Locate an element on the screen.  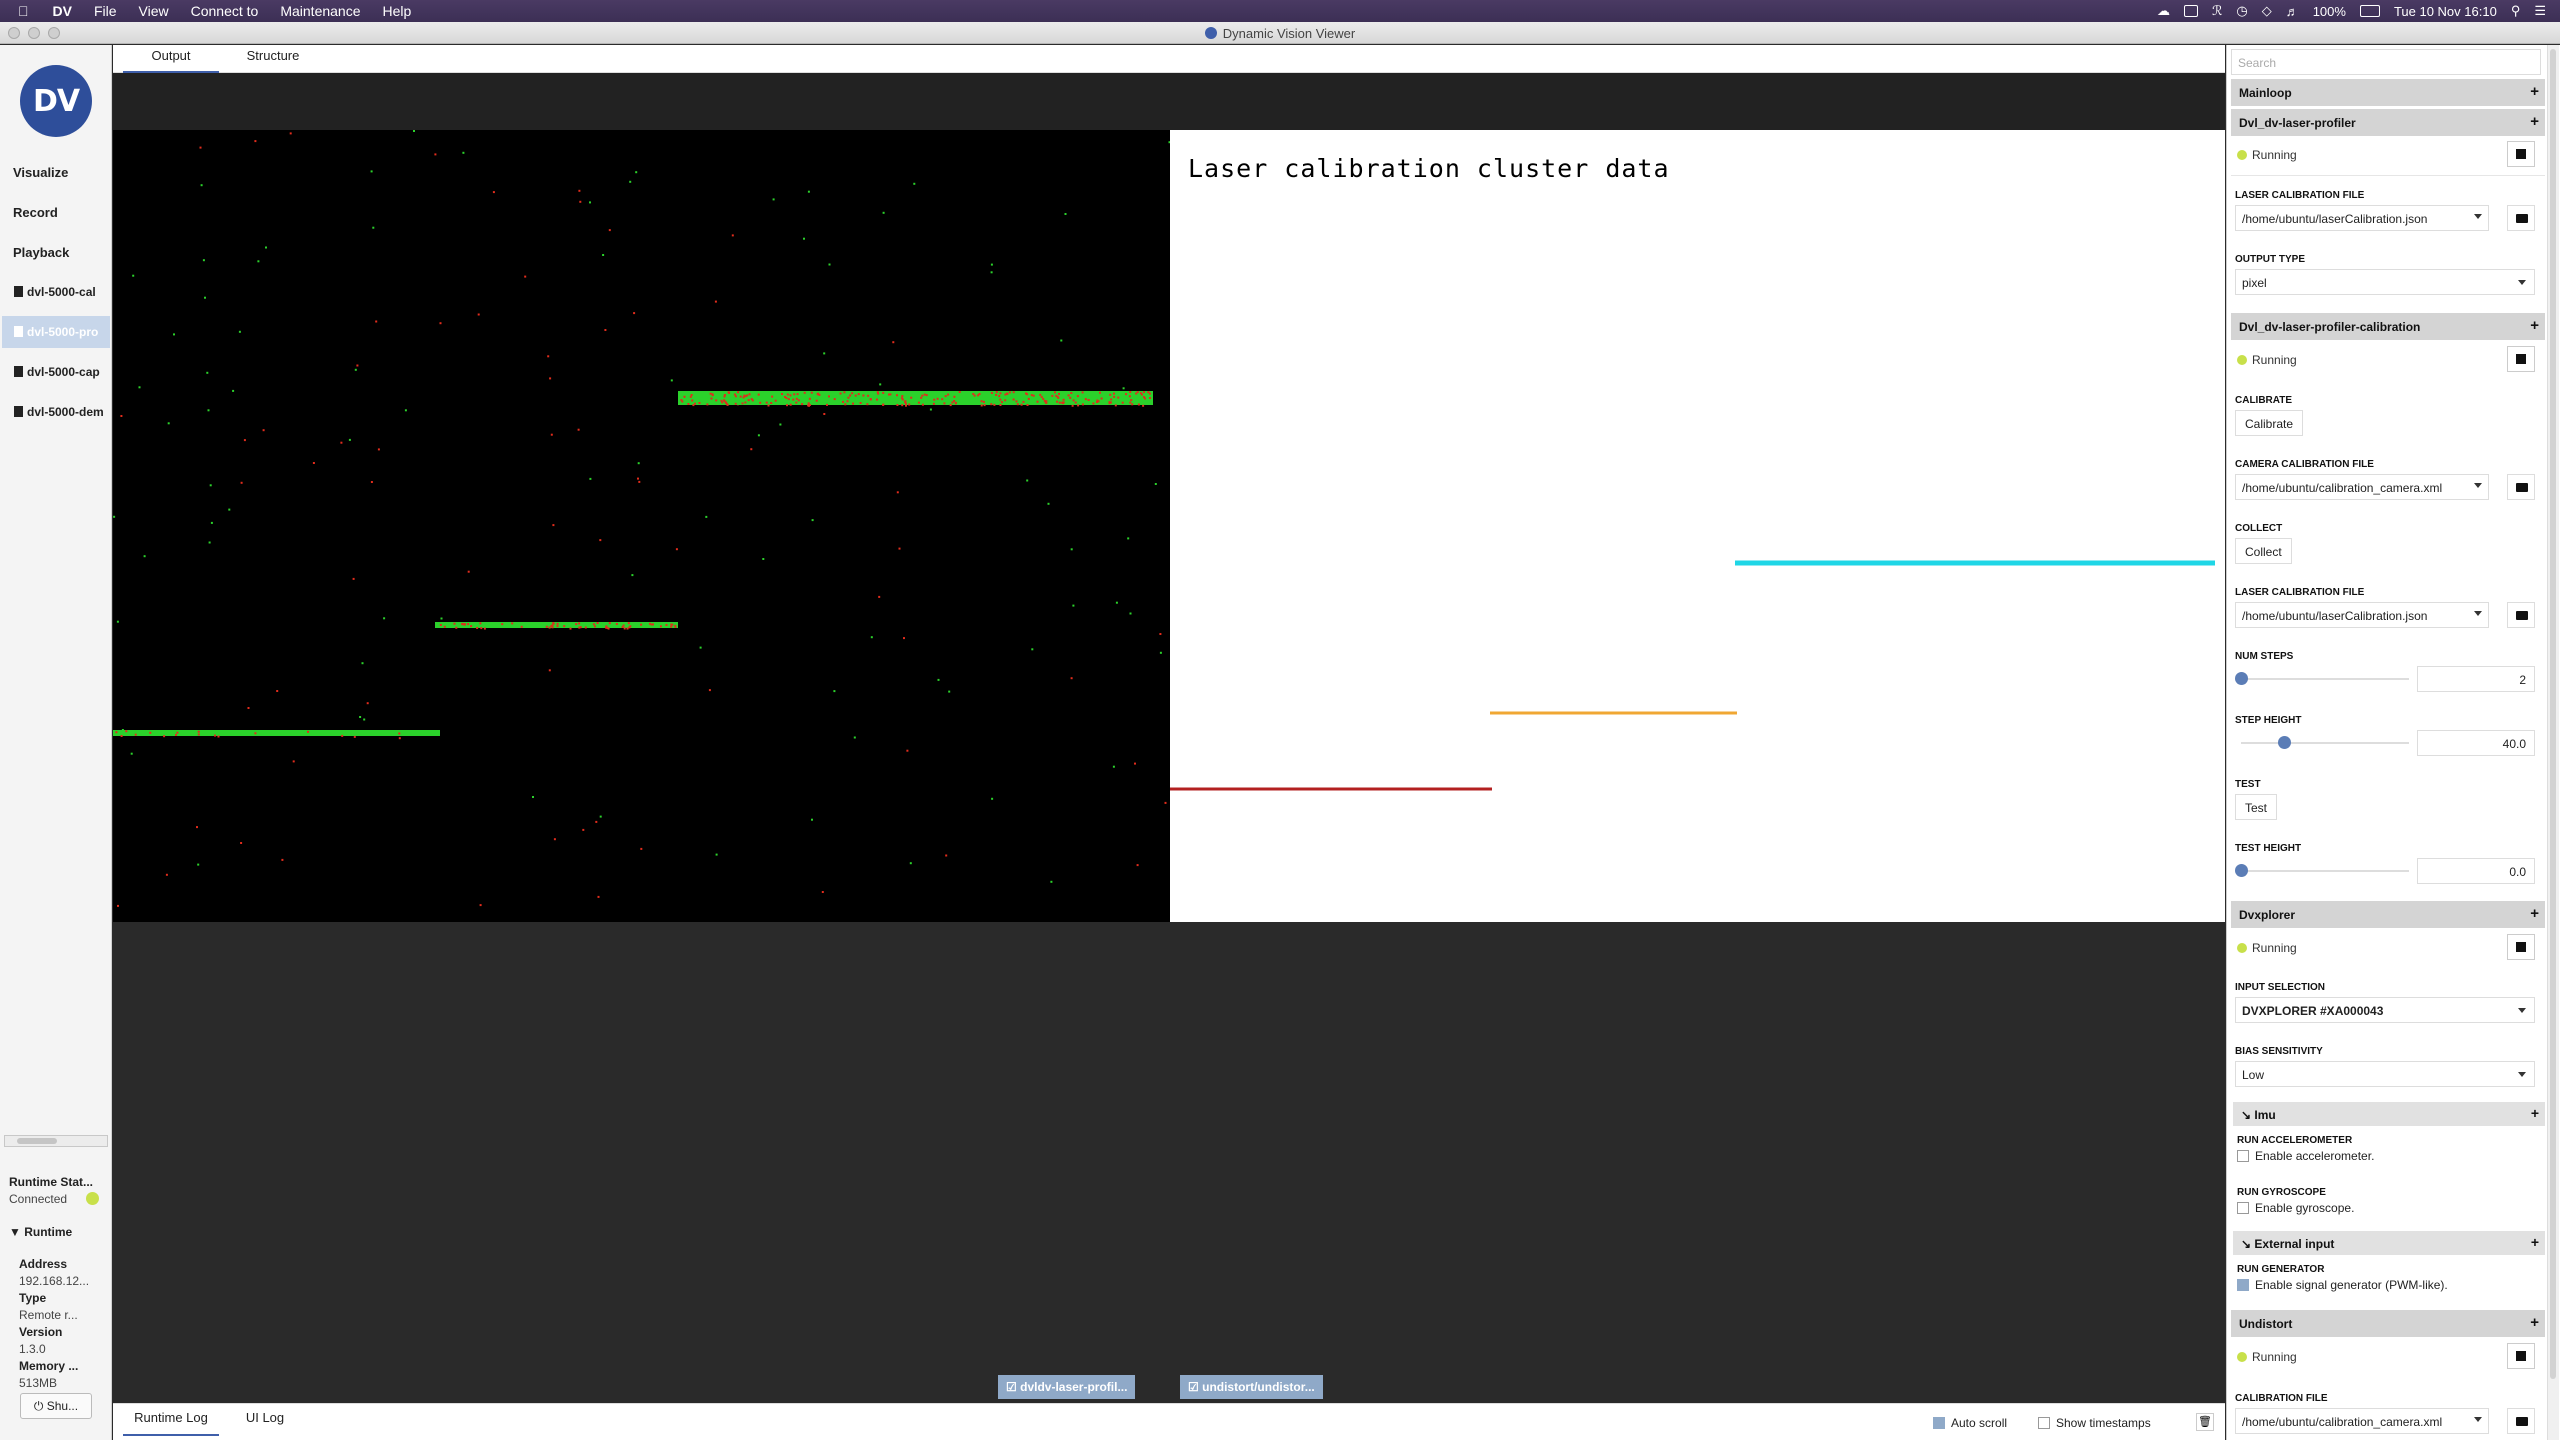
battery-percent: 100% is located at coordinates (2329, 11).